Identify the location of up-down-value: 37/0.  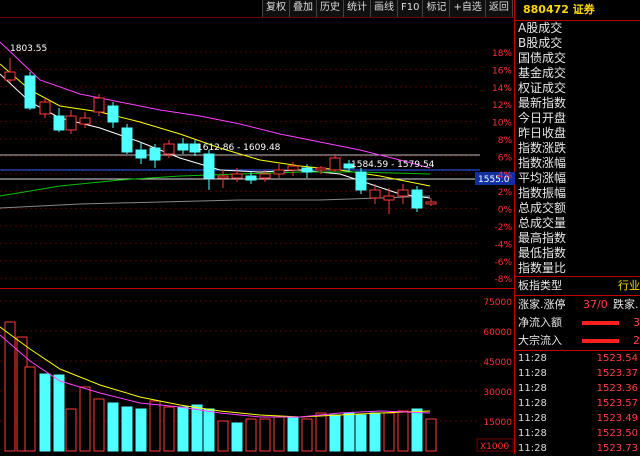
(595, 304).